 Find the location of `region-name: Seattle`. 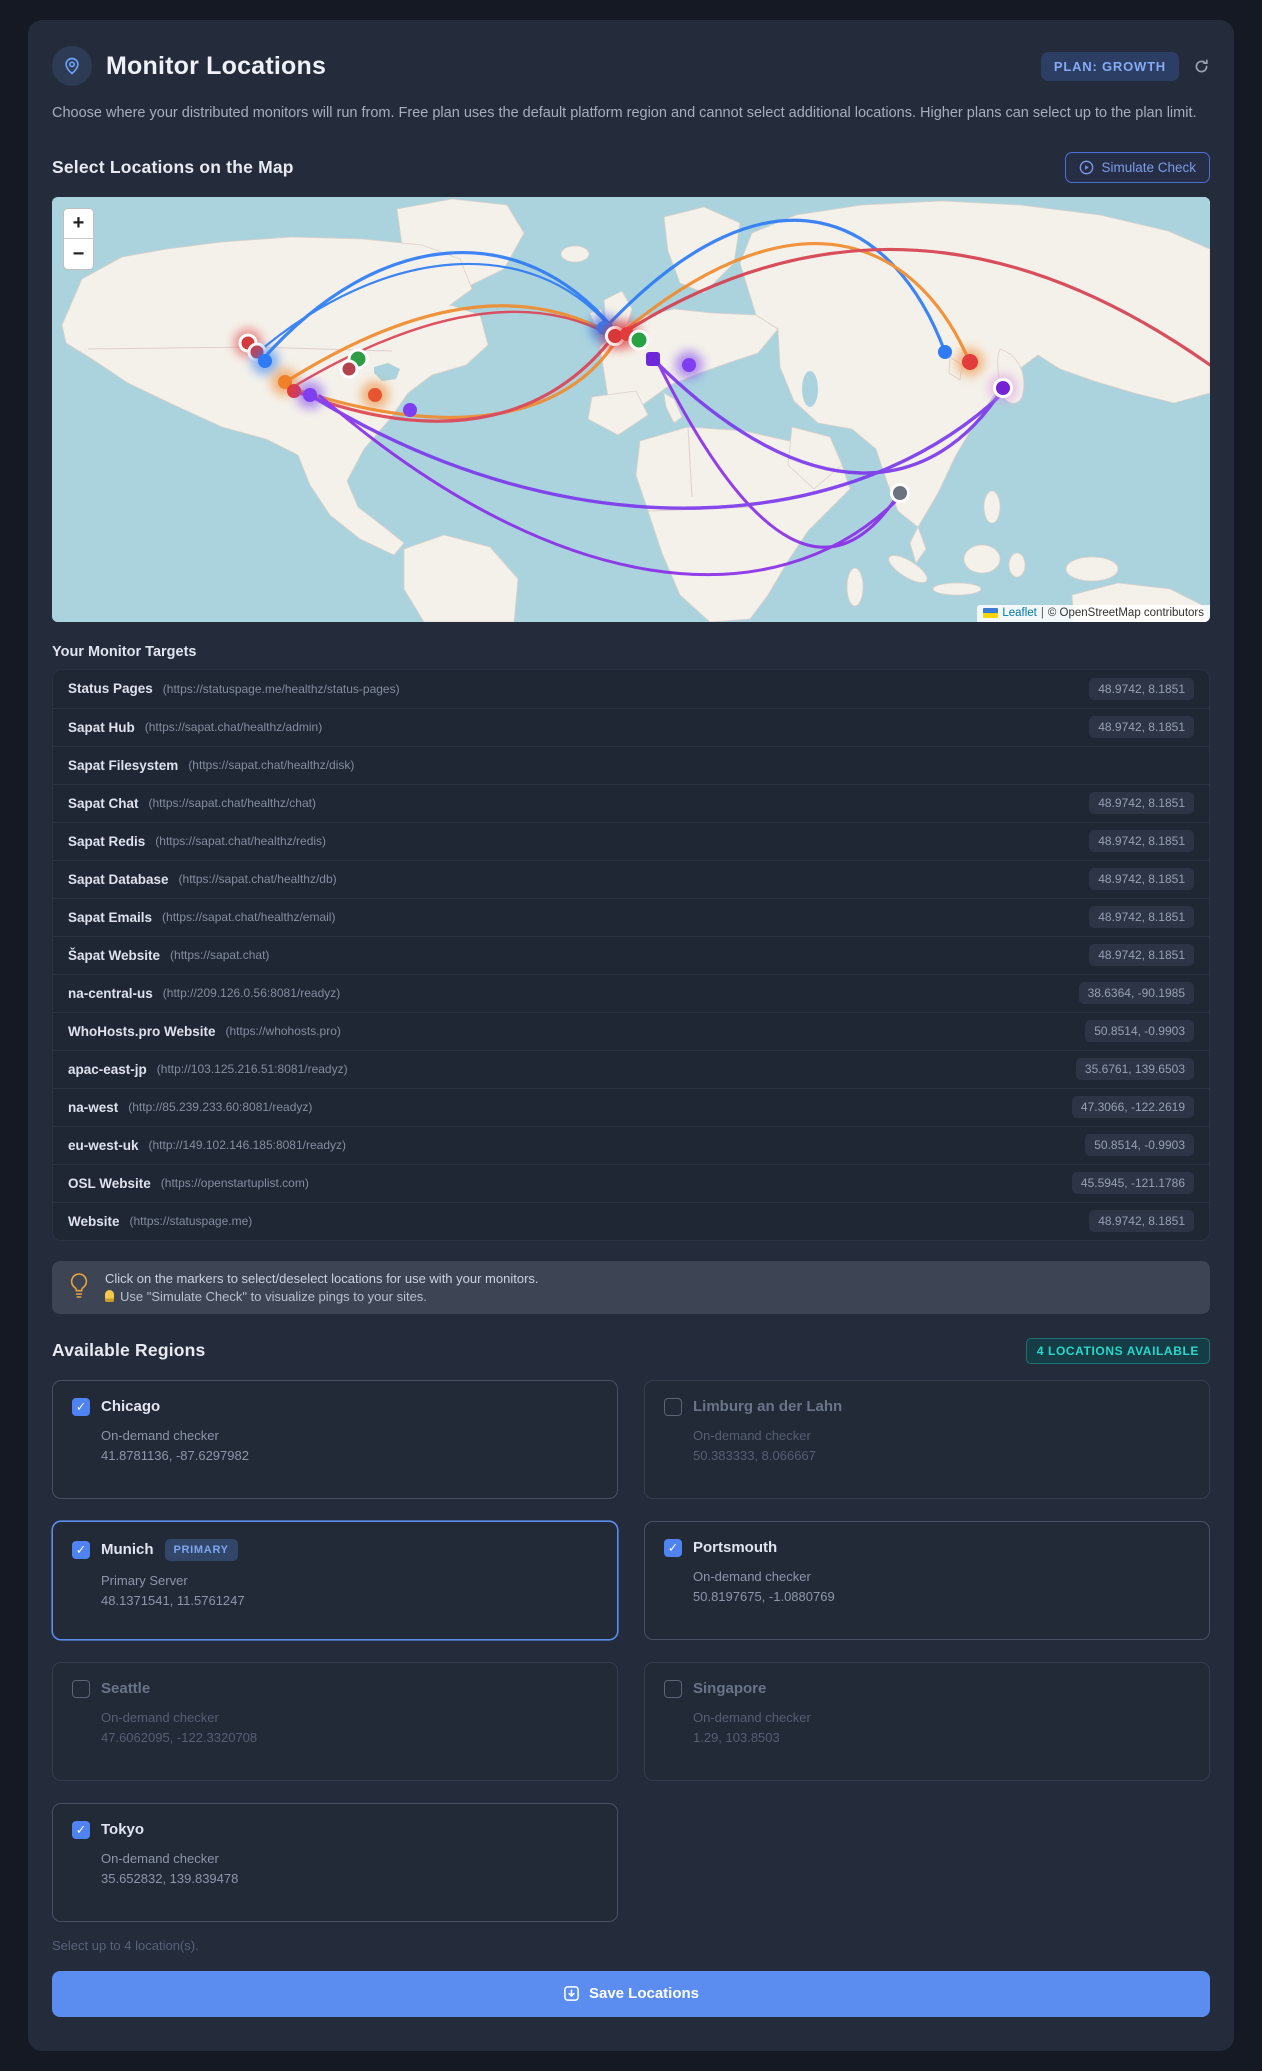

region-name: Seattle is located at coordinates (126, 1689).